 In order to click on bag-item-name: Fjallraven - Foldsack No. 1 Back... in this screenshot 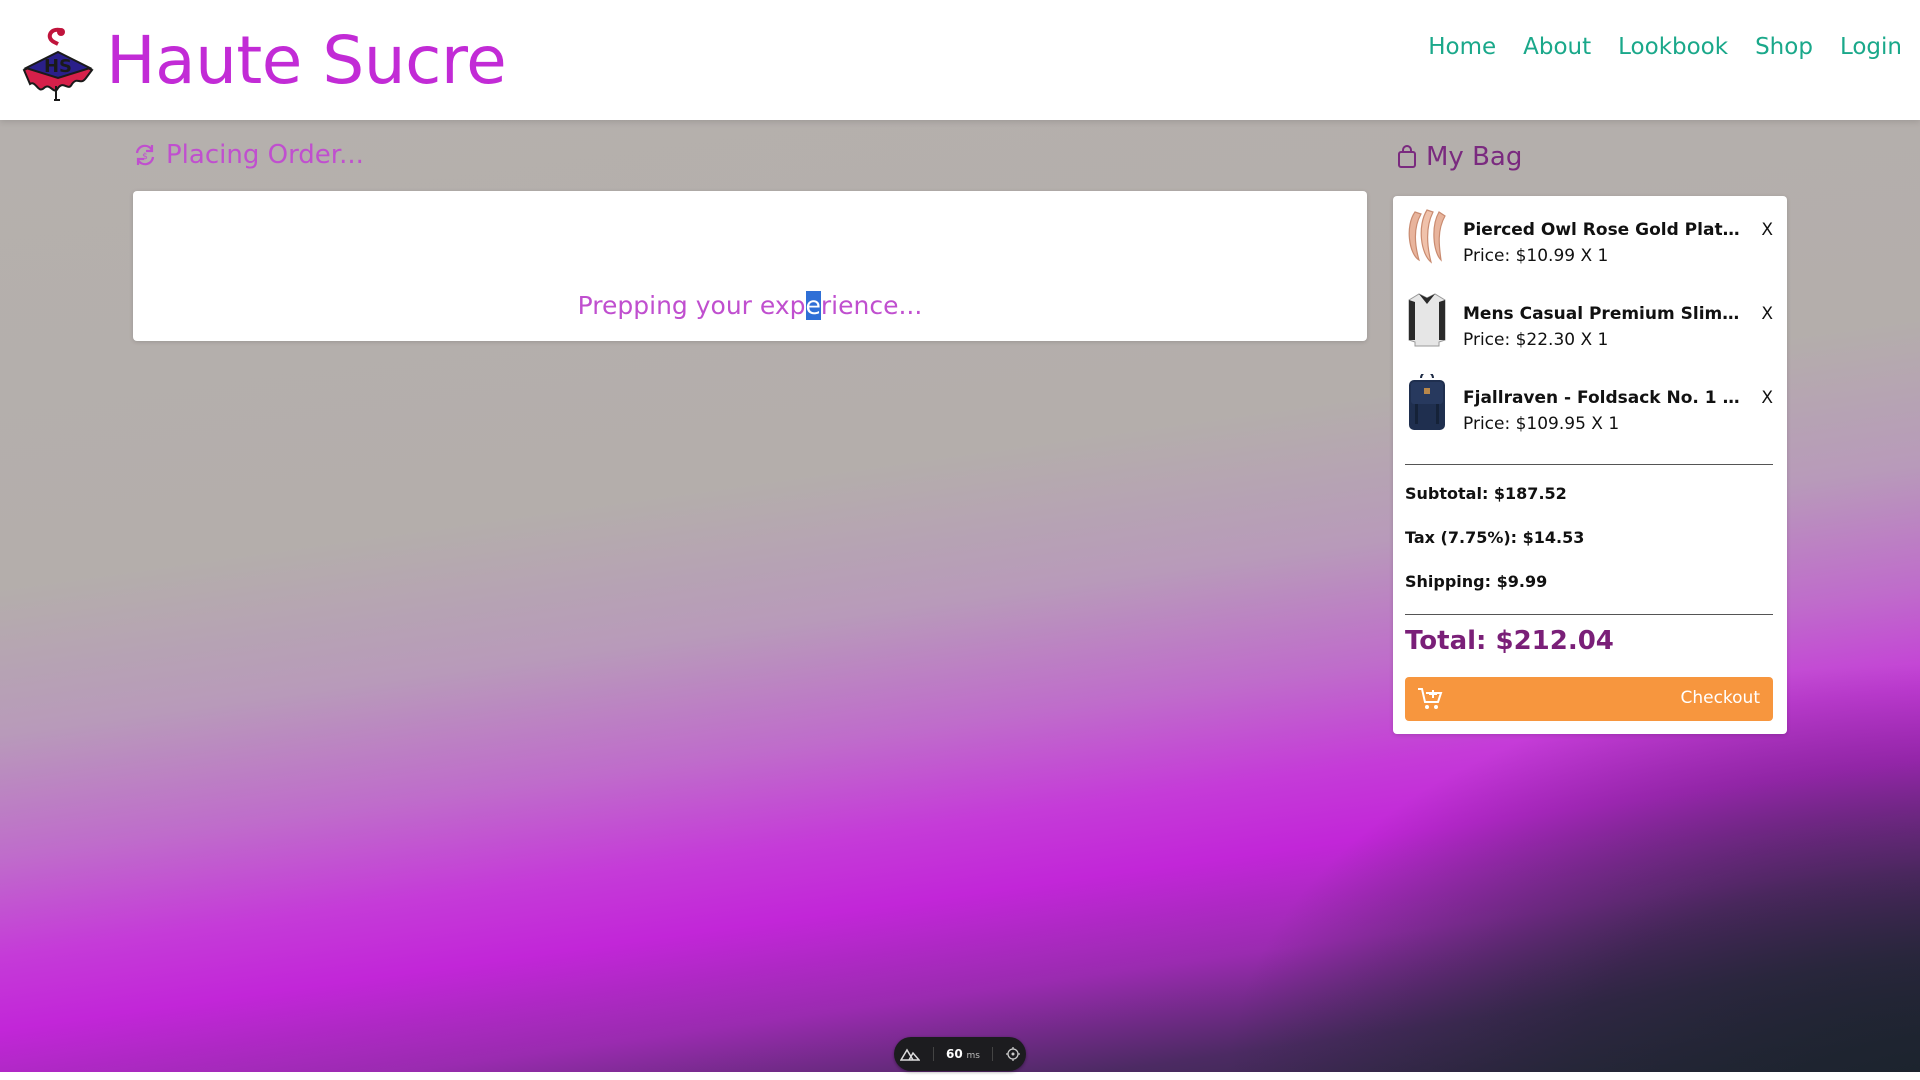, I will do `click(1603, 398)`.